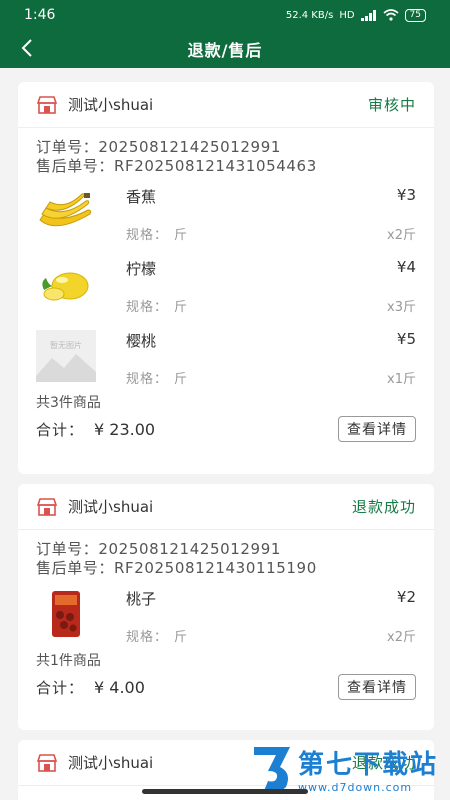 This screenshot has width=450, height=800. I want to click on no-image-placeholder: 暂无图片, so click(66, 356).